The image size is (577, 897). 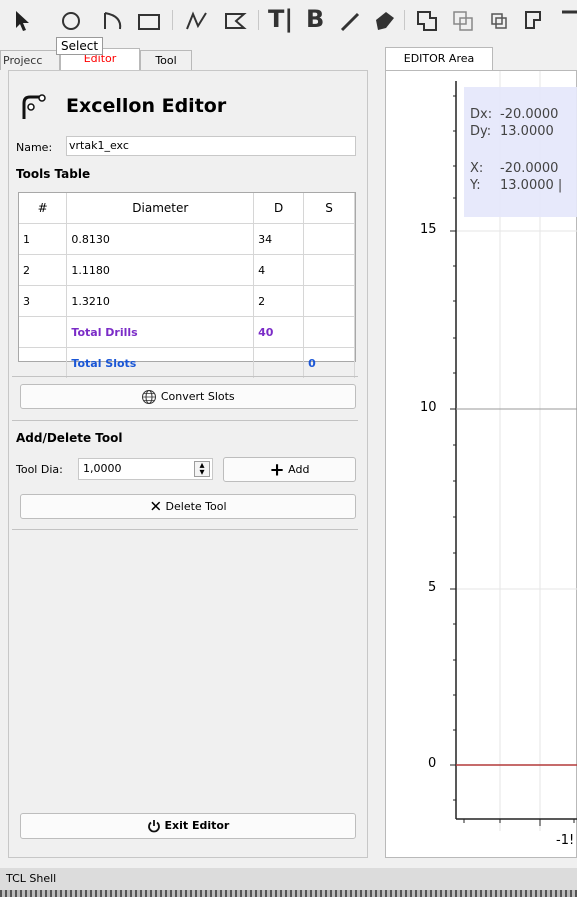 What do you see at coordinates (156, 506) in the screenshot?
I see `x-icon: ✕` at bounding box center [156, 506].